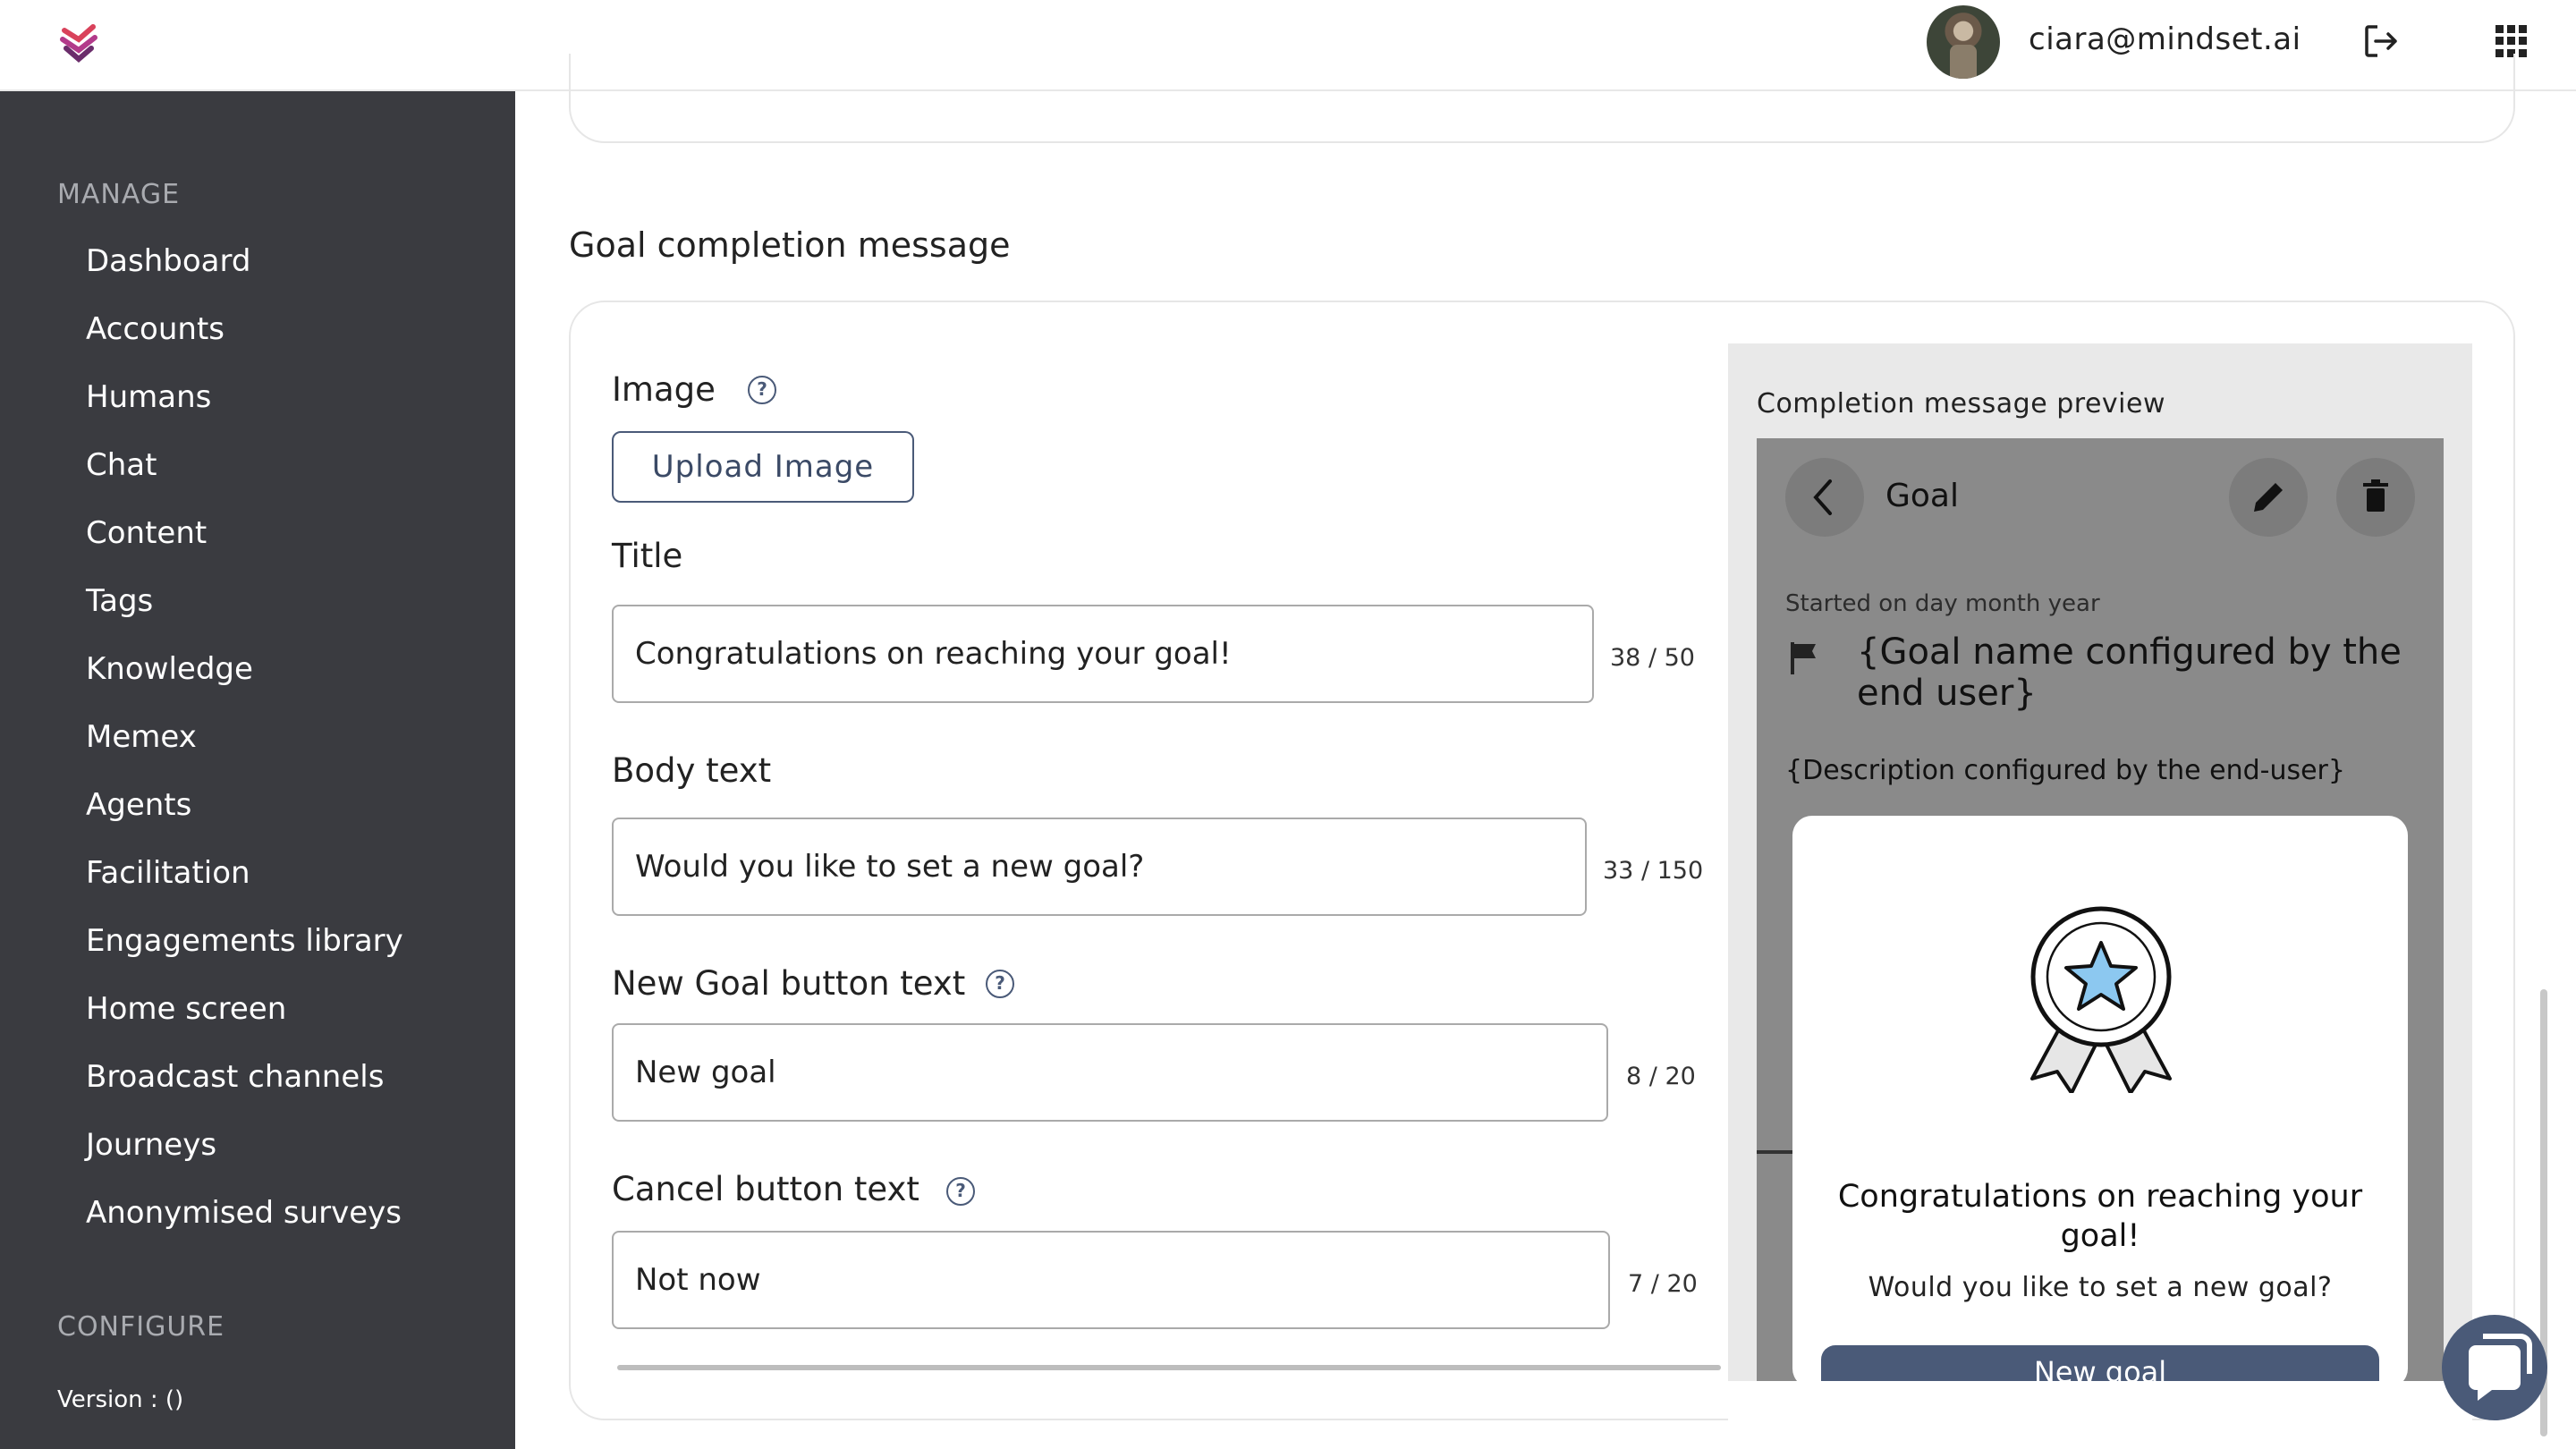  What do you see at coordinates (148, 397) in the screenshot?
I see `sidebar-item-humans: Humans` at bounding box center [148, 397].